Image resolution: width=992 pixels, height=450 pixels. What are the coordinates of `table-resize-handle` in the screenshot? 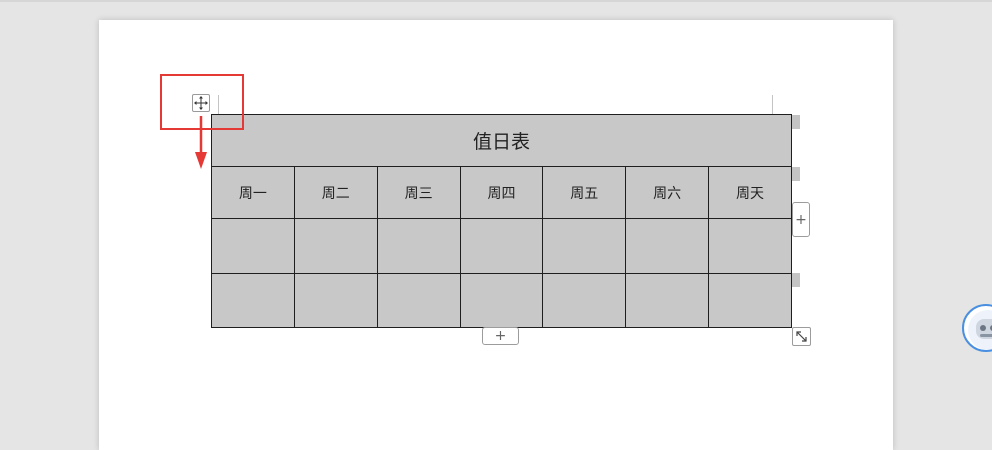 It's located at (801, 336).